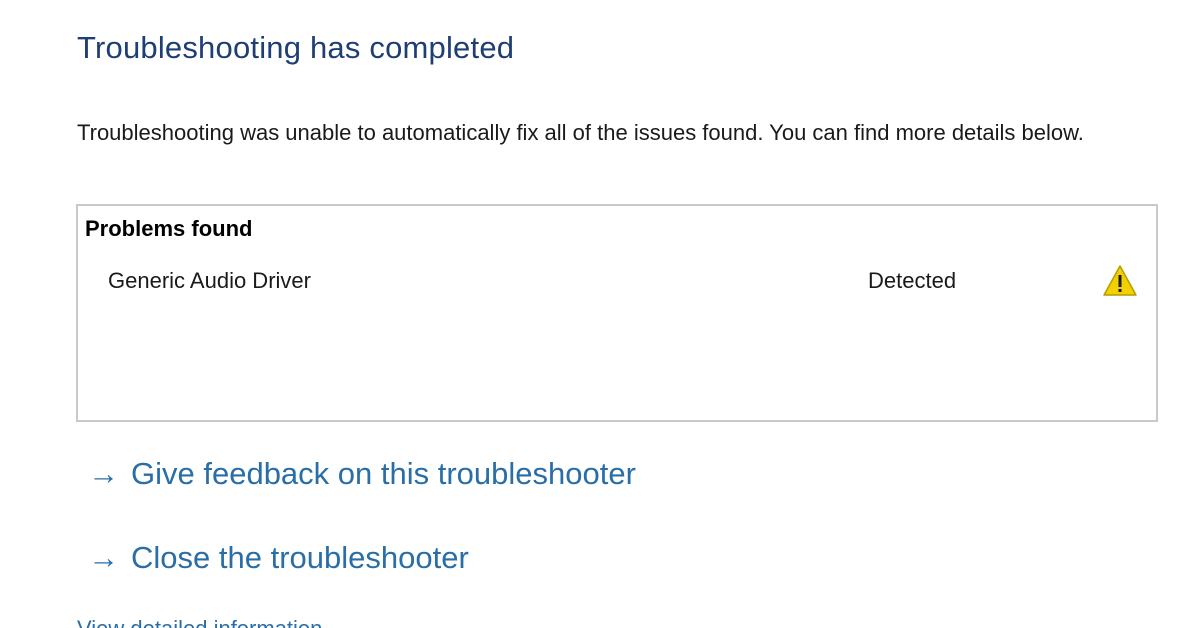 The image size is (1196, 628). I want to click on problem-name: Generic Audio Driver, so click(209, 280).